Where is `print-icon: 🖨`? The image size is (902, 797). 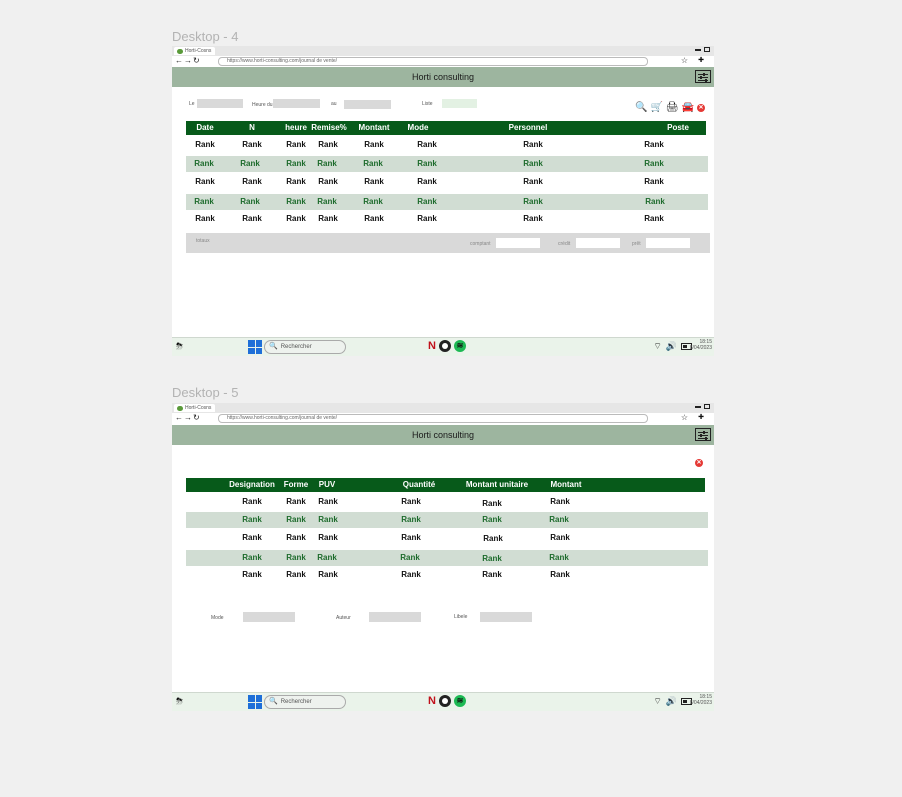 print-icon: 🖨 is located at coordinates (672, 108).